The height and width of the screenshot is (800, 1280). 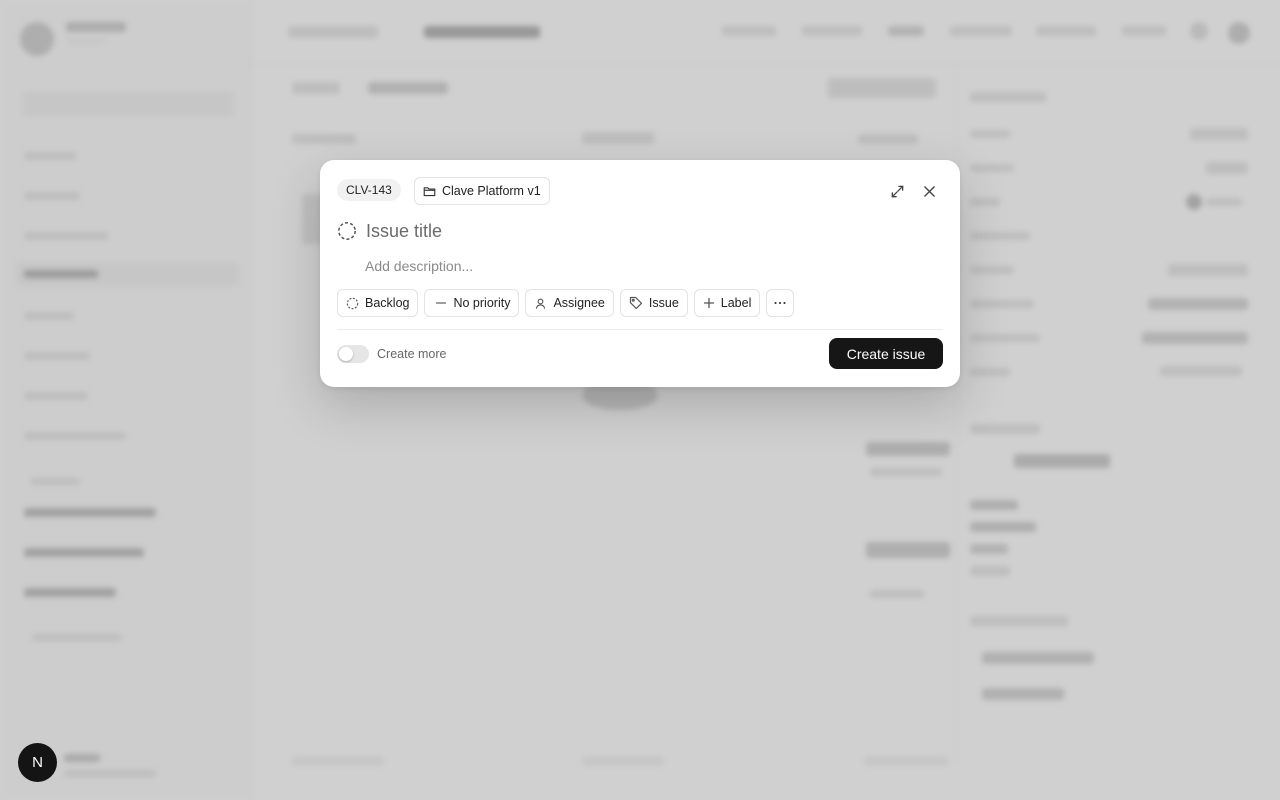 I want to click on create-issue-button: Create issue, so click(x=886, y=353).